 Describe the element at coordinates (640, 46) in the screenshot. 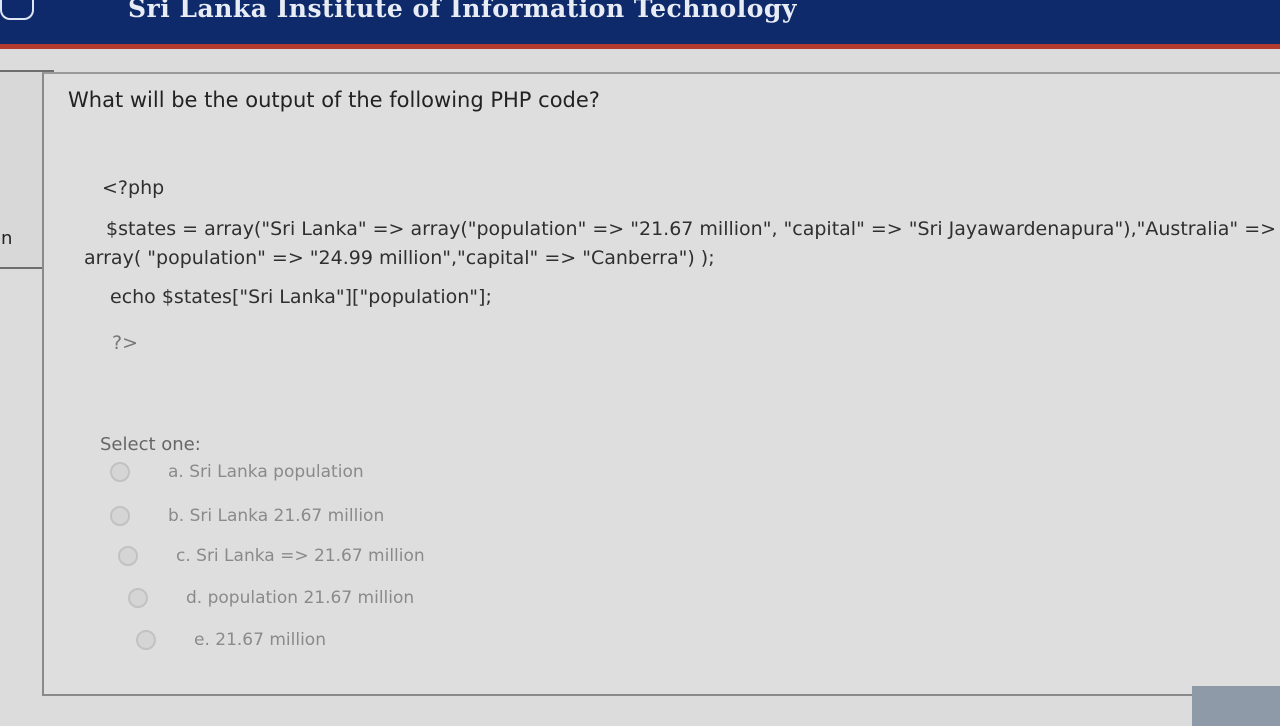

I see `header-divider` at that location.